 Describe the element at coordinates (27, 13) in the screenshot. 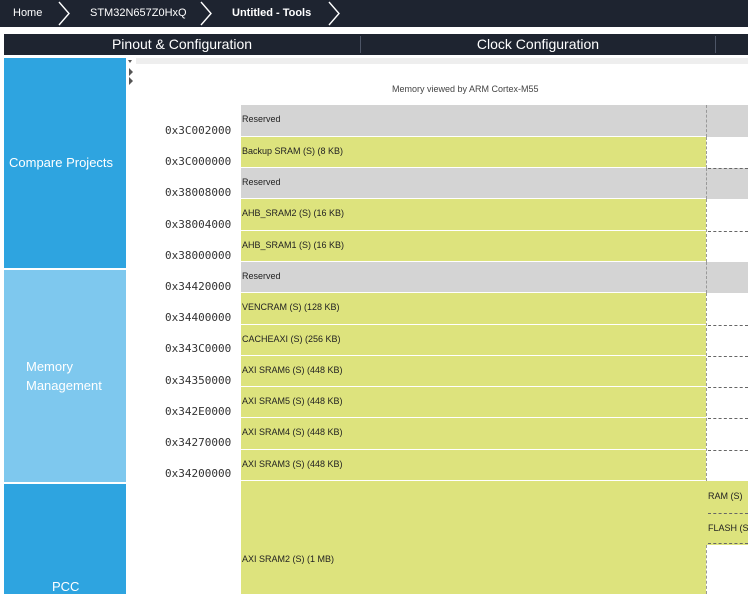

I see `breadcrumb-home: Home` at that location.